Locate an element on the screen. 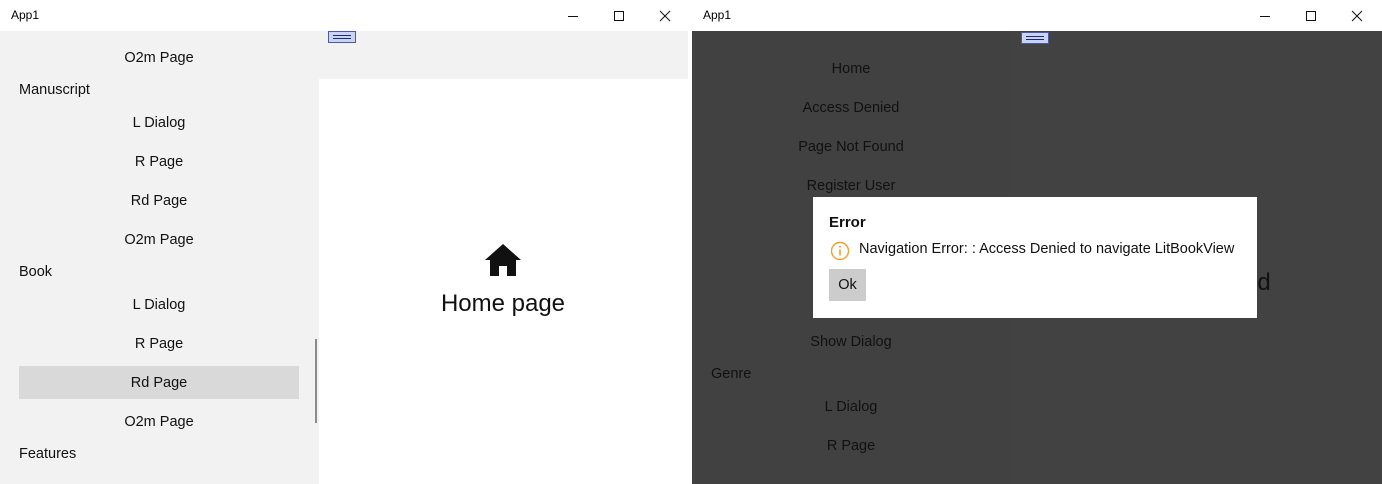 The image size is (1382, 484). home-icon is located at coordinates (503, 260).